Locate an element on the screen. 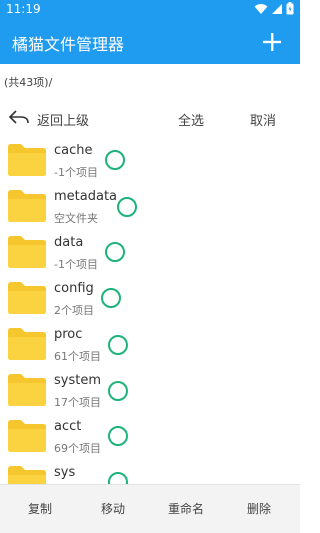  back-label: 返回上级 is located at coordinates (63, 119).